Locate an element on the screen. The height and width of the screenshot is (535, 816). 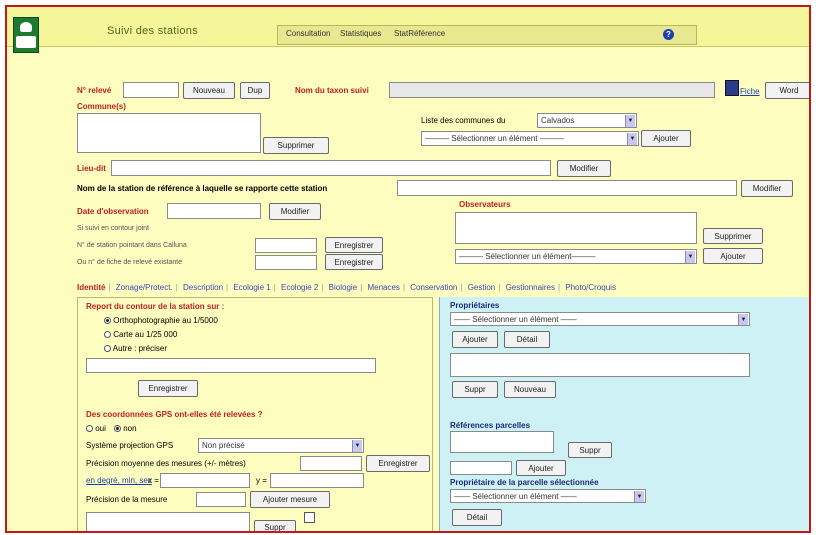
taxon-input is located at coordinates (552, 90).